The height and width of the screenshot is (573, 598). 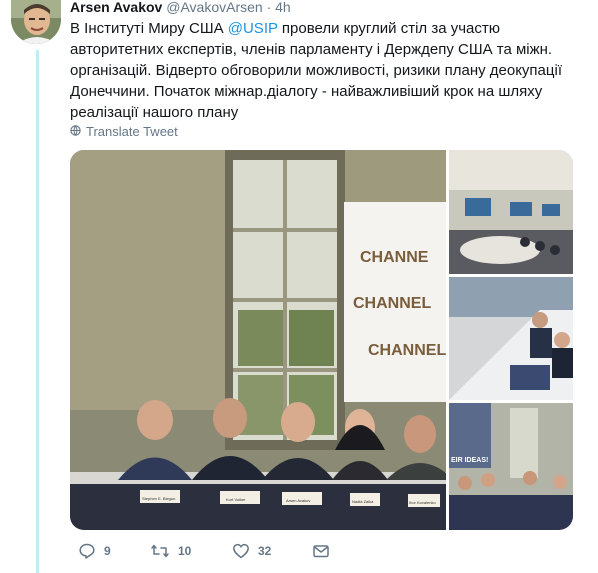 I want to click on screen-text-1: CHANNE, so click(x=394, y=257).